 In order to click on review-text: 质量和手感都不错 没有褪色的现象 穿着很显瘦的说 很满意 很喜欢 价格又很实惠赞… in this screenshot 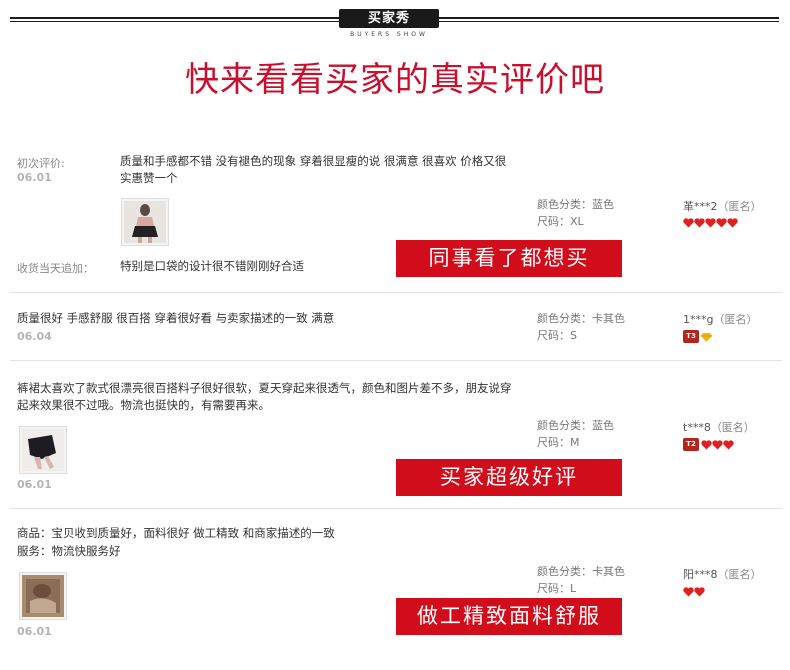, I will do `click(313, 169)`.